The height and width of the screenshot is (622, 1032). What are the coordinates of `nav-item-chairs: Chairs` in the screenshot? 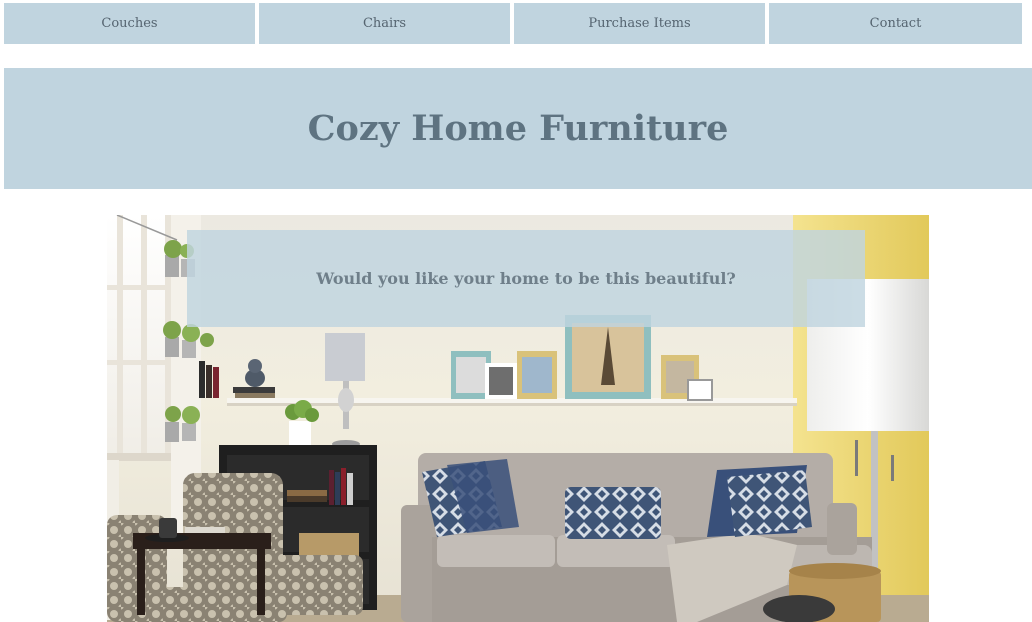 It's located at (384, 23).